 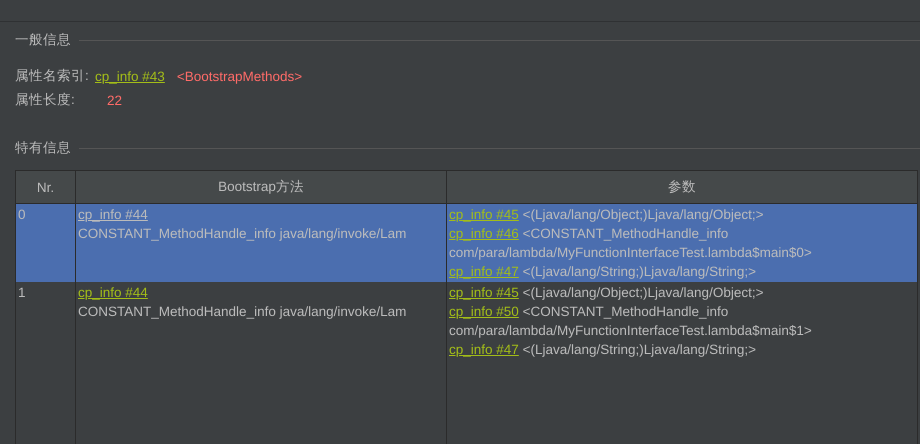 What do you see at coordinates (52, 76) in the screenshot?
I see `field-label: 属性名索引:` at bounding box center [52, 76].